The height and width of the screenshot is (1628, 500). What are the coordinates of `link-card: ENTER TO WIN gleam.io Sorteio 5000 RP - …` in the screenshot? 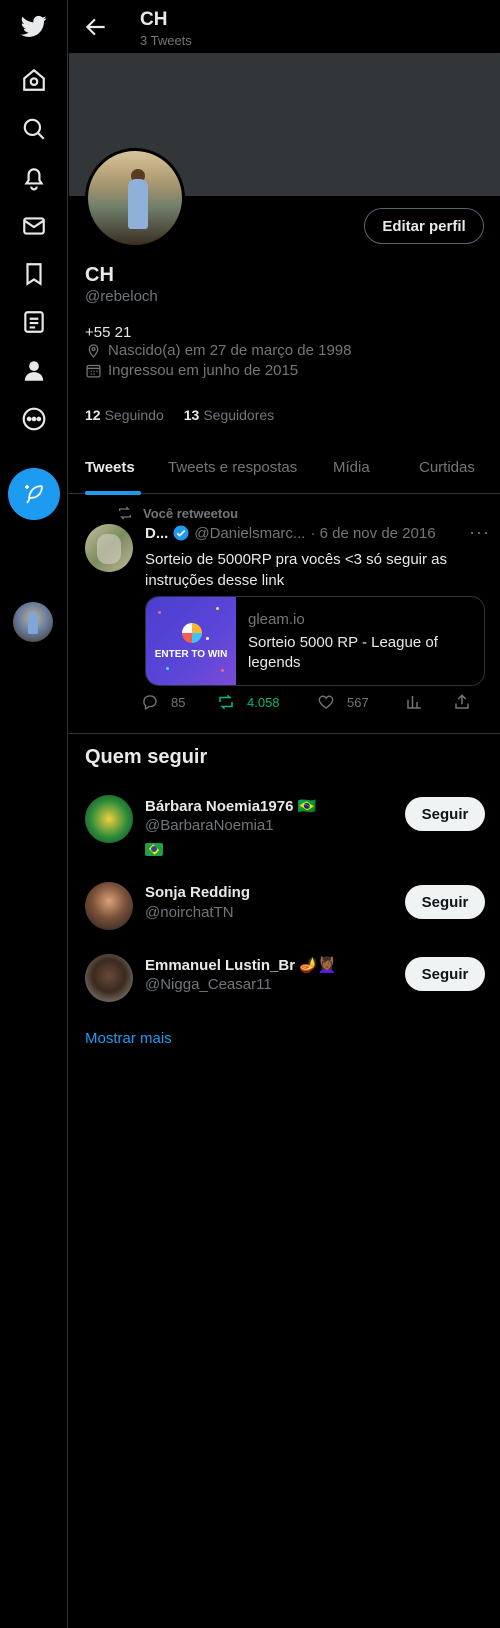 It's located at (315, 641).